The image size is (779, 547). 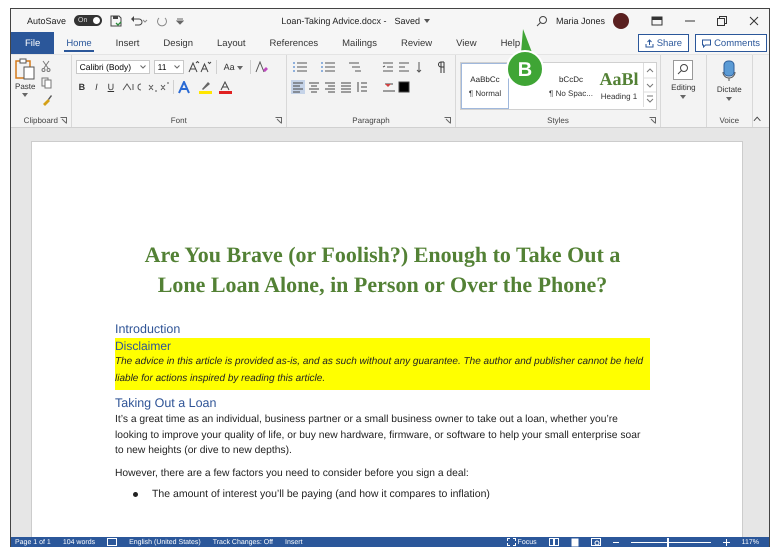 What do you see at coordinates (722, 21) in the screenshot?
I see `restore-icon` at bounding box center [722, 21].